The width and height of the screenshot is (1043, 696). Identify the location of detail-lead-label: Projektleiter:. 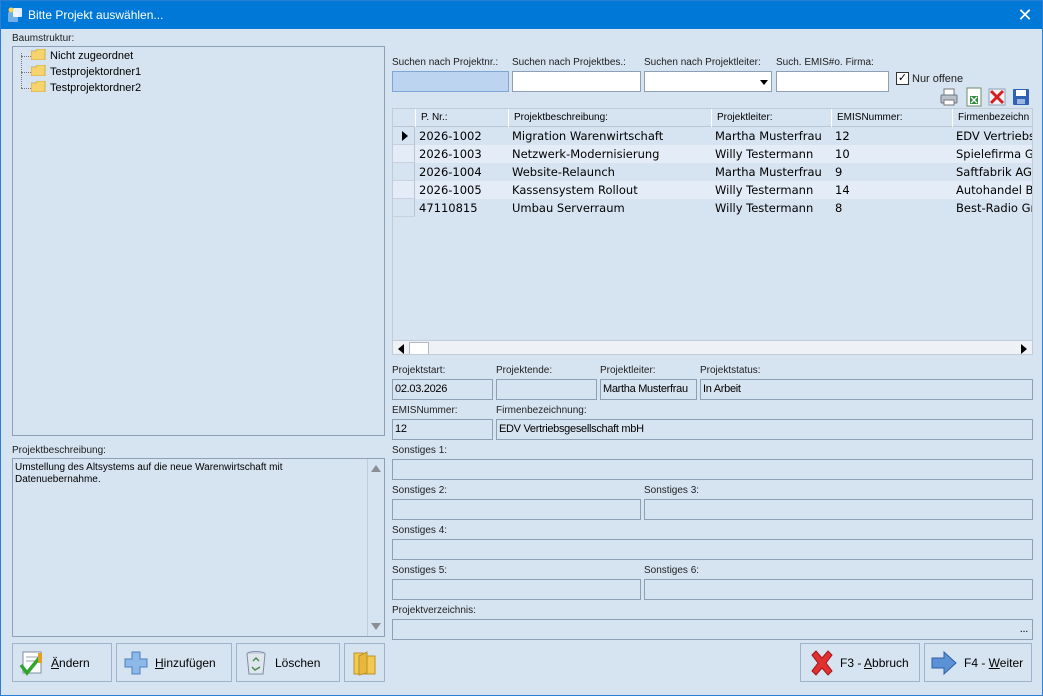
(628, 370).